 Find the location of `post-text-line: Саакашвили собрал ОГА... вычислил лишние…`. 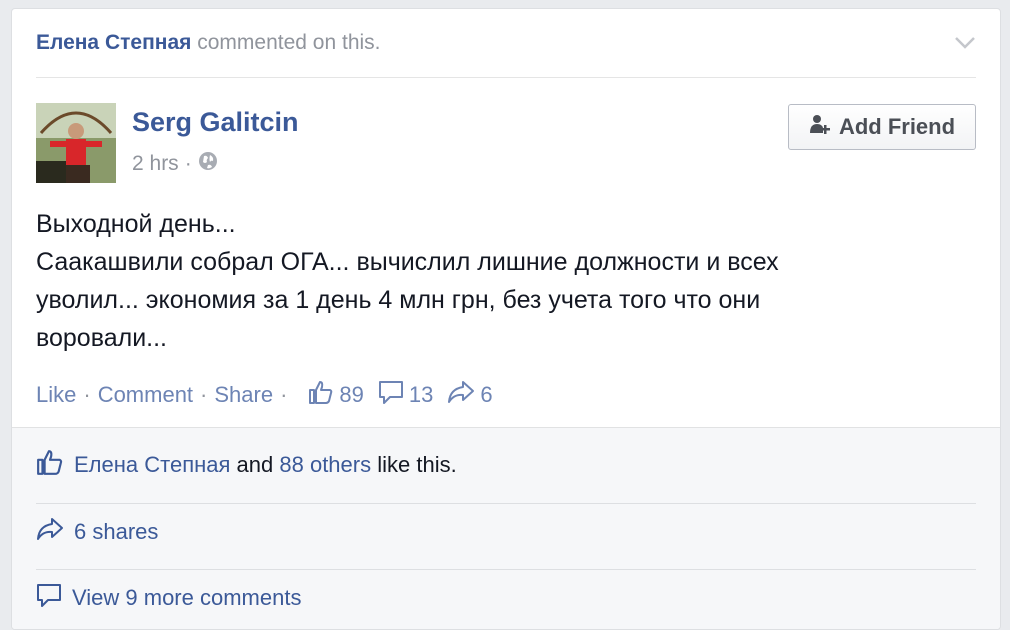

post-text-line: Саакашвили собрал ОГА... вычислил лишние… is located at coordinates (407, 262).